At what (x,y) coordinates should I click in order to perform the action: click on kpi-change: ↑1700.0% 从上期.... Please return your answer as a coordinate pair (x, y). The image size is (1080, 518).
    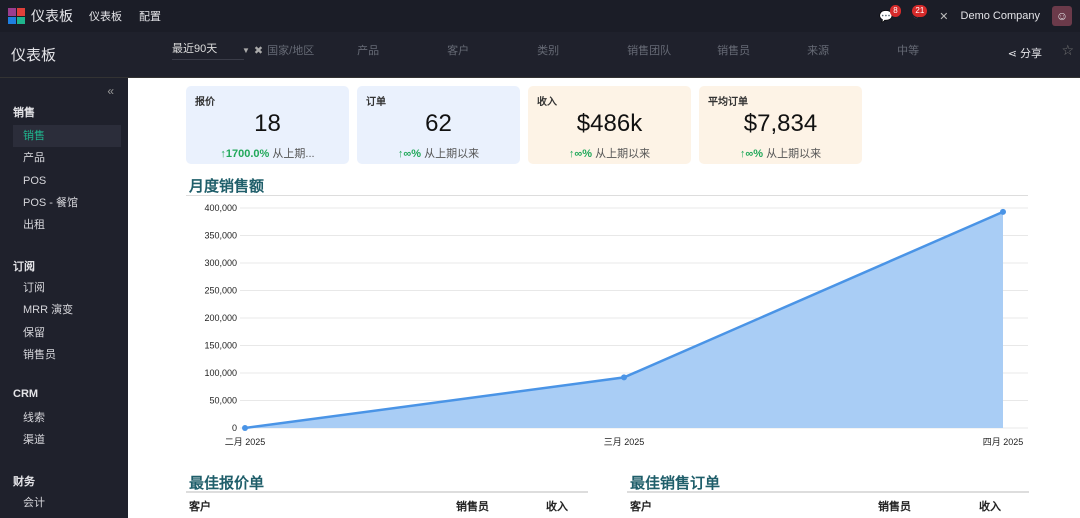
    Looking at the image, I should click on (267, 153).